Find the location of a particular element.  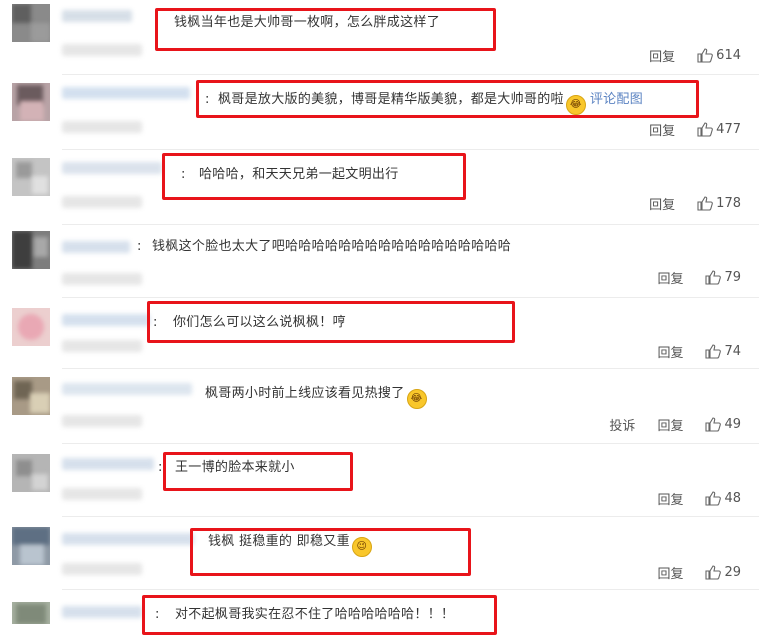

comment-actions: 回复 74 is located at coordinates (699, 351).